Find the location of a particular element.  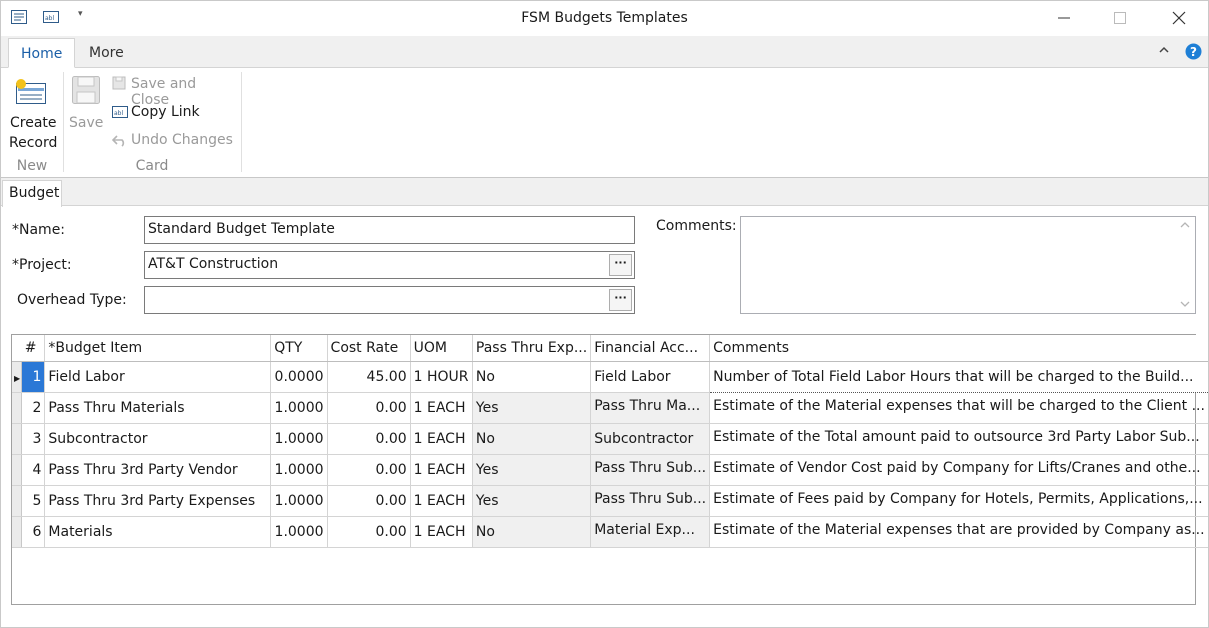

scroll-up-icon is located at coordinates (1184, 226).